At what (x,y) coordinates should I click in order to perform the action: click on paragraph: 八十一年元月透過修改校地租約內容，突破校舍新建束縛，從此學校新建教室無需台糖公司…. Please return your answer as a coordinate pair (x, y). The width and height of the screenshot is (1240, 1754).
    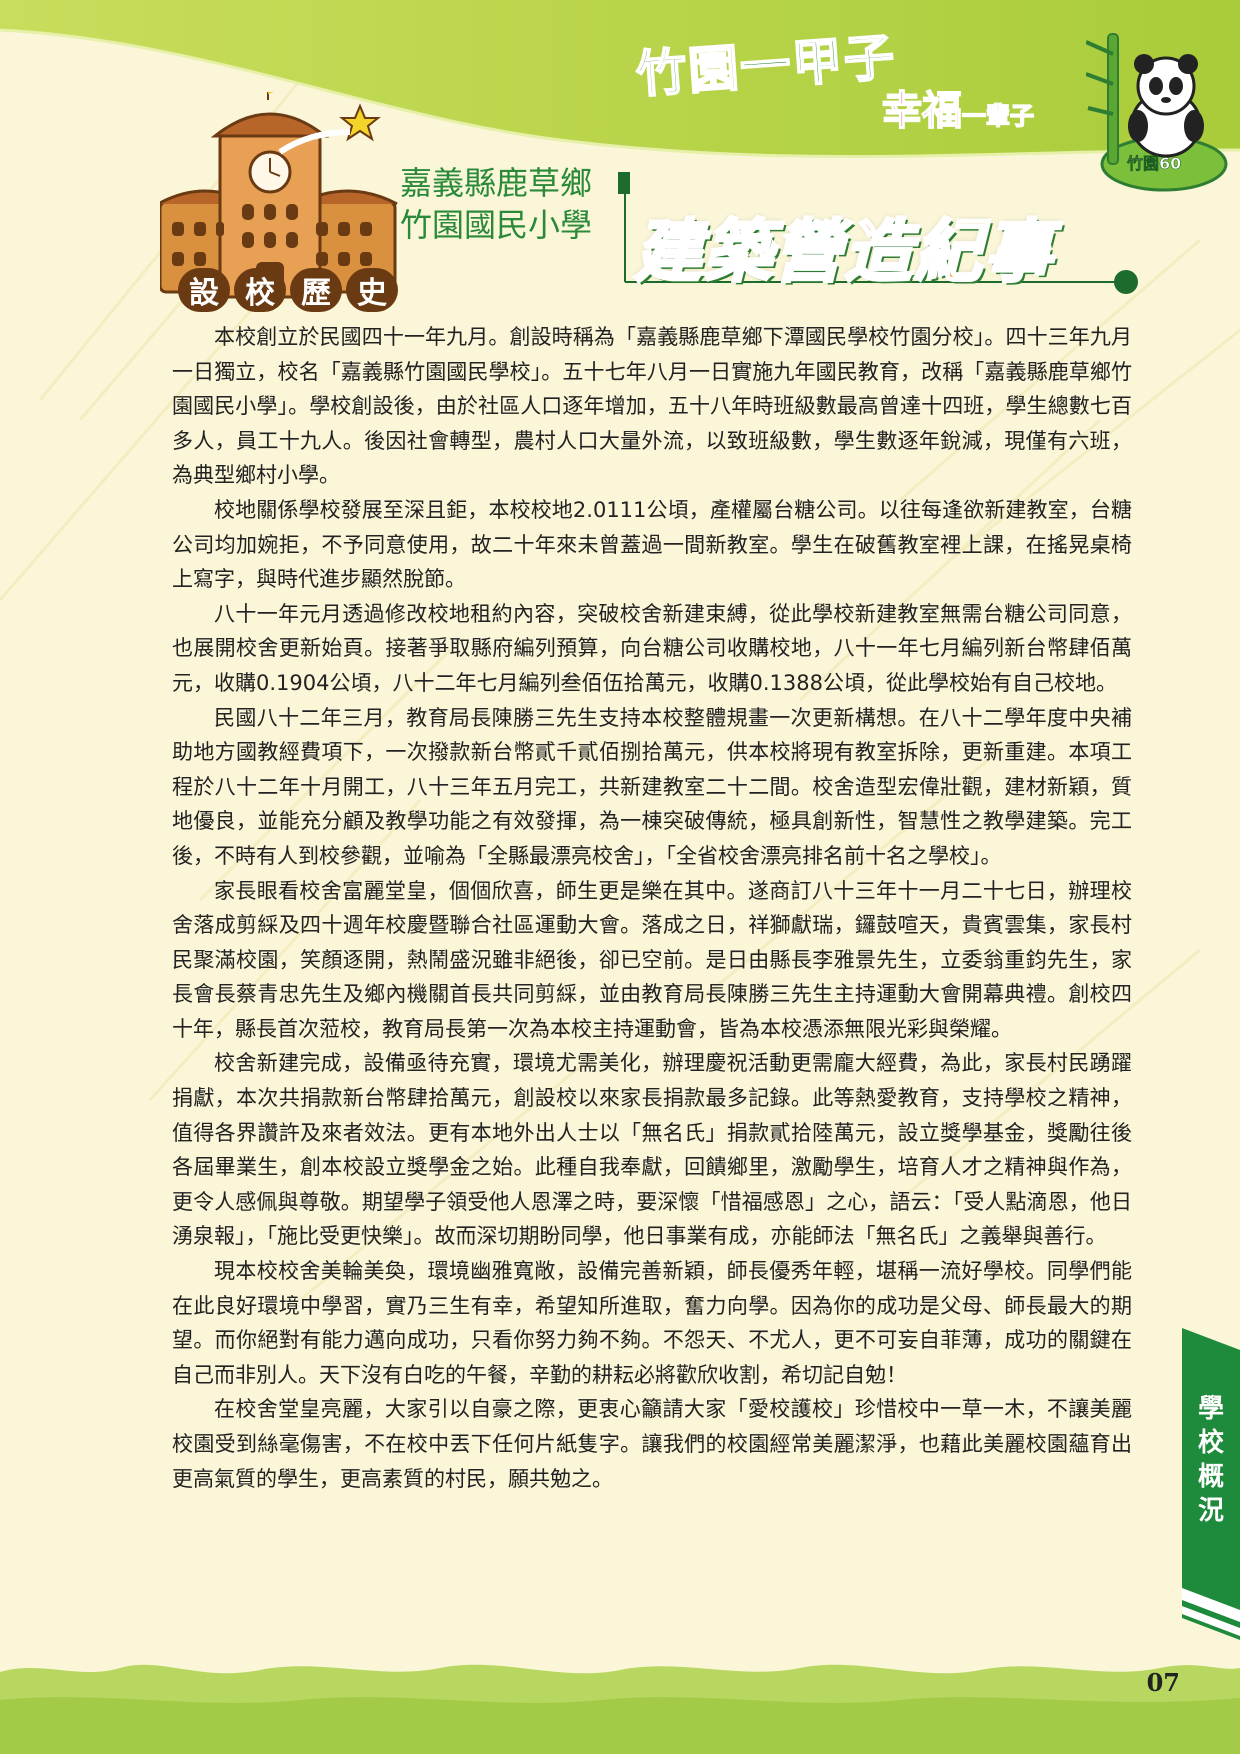
    Looking at the image, I should click on (652, 648).